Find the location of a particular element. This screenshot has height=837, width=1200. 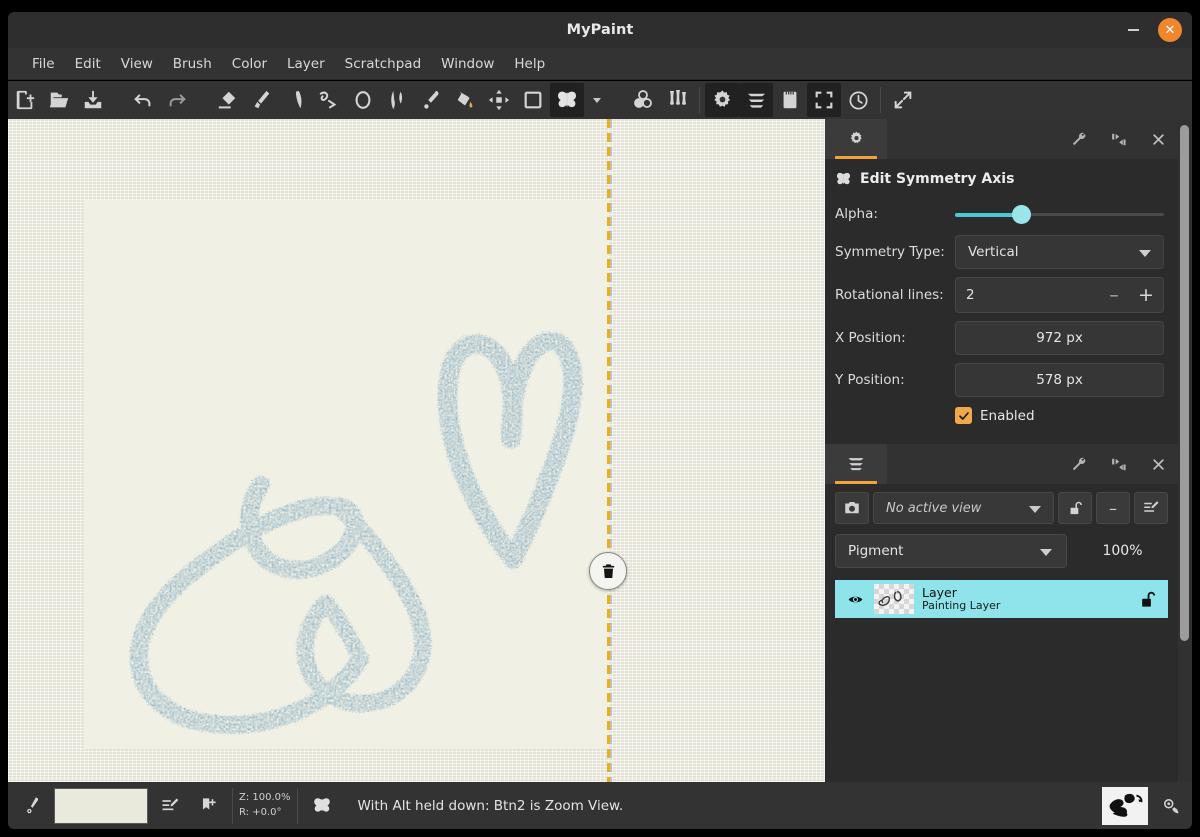

overflow-caret-icon is located at coordinates (597, 100).